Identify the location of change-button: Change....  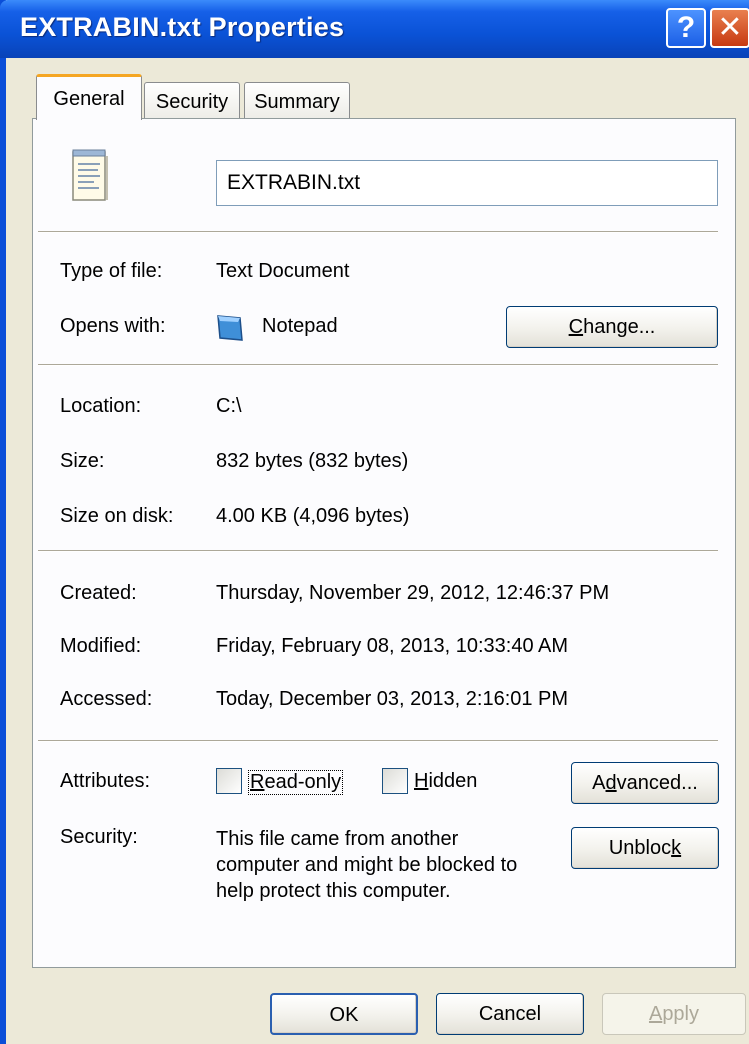
(612, 327).